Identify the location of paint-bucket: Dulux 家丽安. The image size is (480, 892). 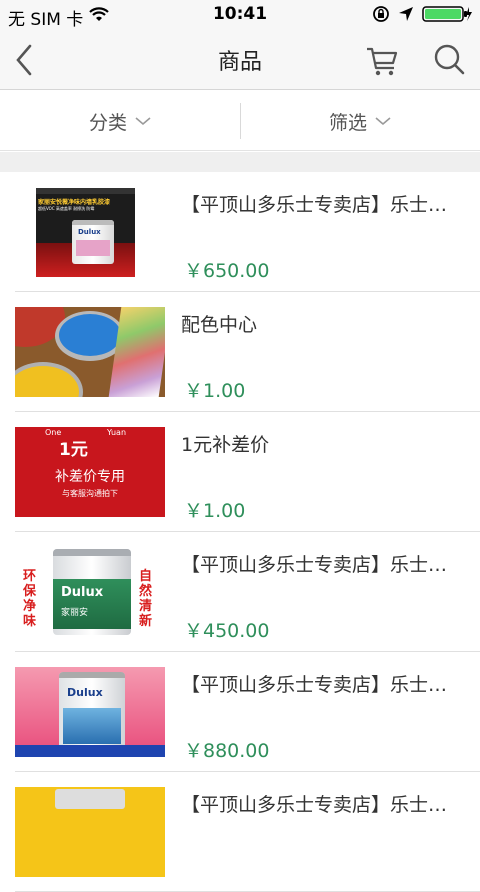
(92, 592).